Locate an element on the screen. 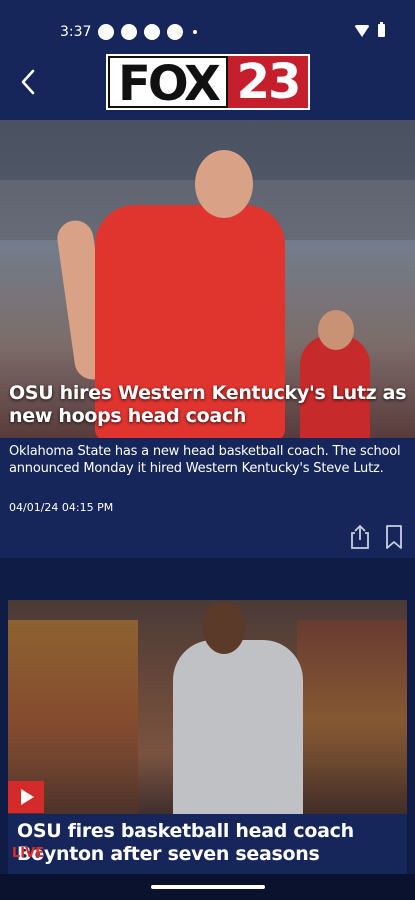  wifi-icon is located at coordinates (362, 30).